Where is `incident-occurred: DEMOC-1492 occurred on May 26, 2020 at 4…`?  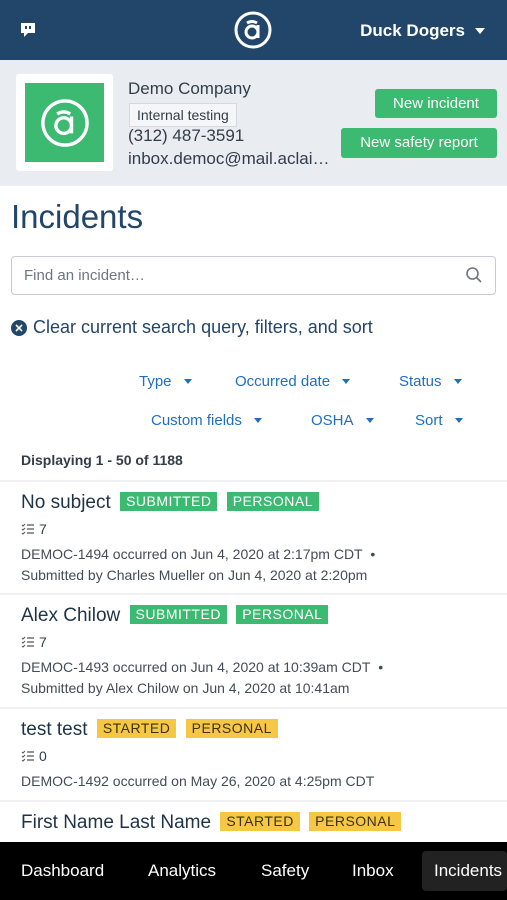
incident-occurred: DEMOC-1492 occurred on May 26, 2020 at 4… is located at coordinates (198, 781).